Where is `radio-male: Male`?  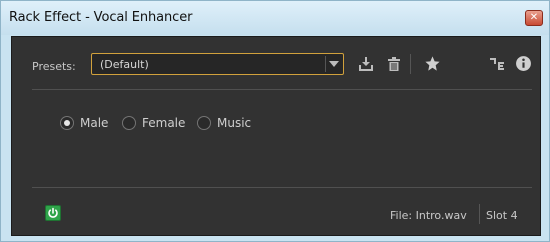 radio-male: Male is located at coordinates (84, 123).